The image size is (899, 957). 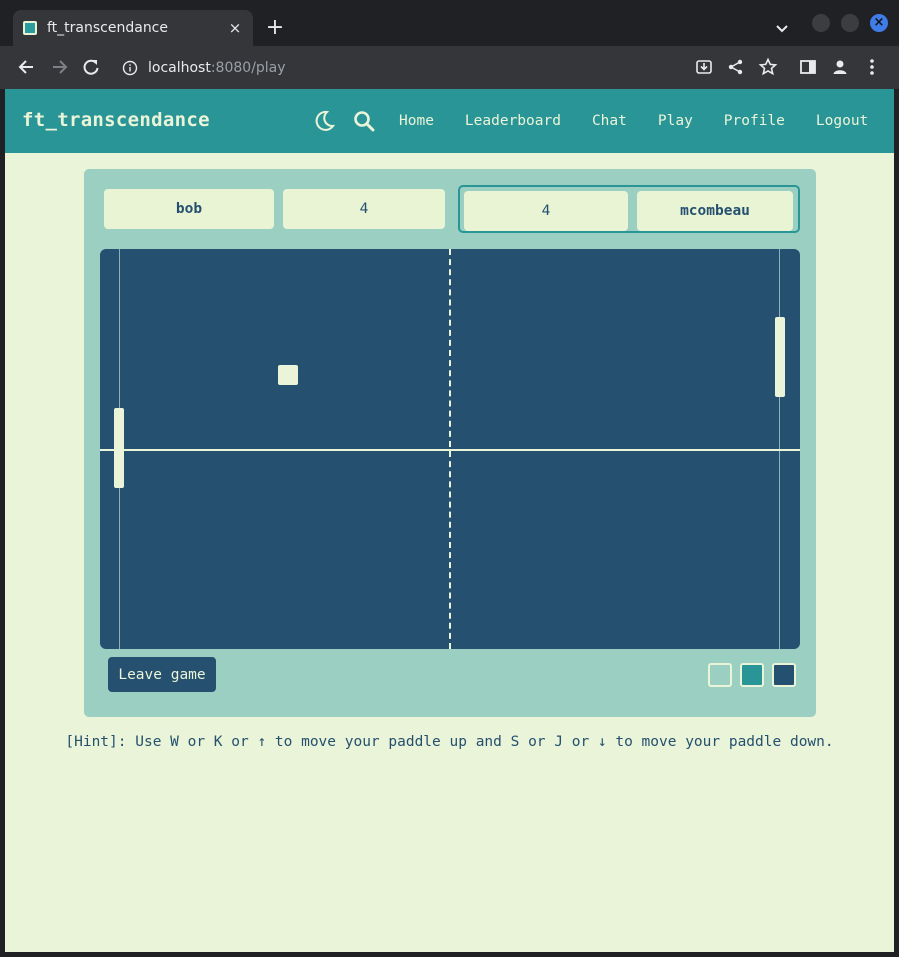 I want to click on chevron-down-icon, so click(x=782, y=28).